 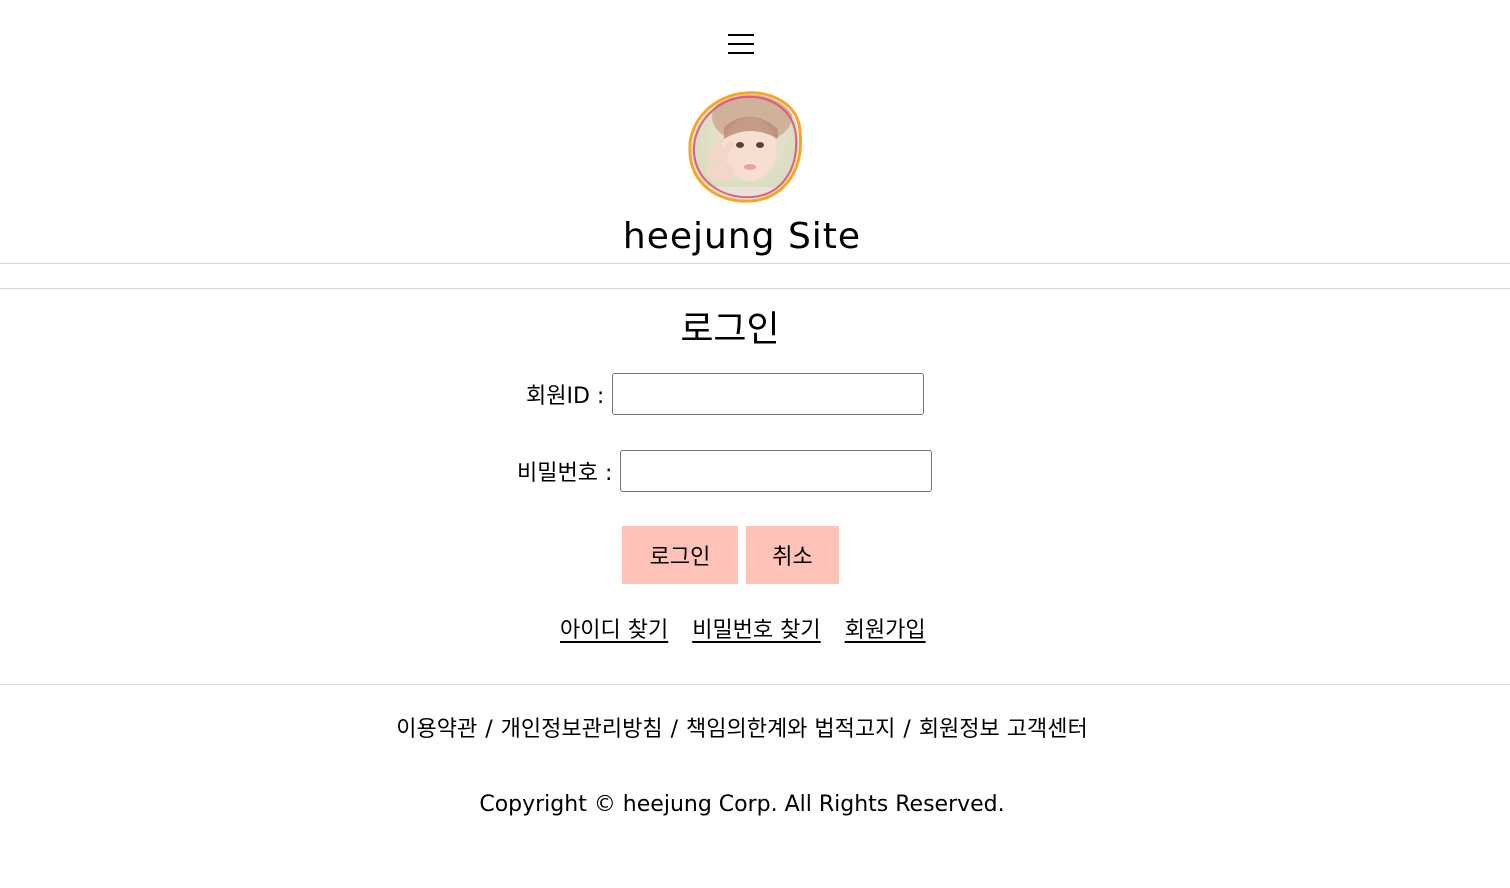 I want to click on legal-notice-link: 책임의한계와 법적고지, so click(x=790, y=729).